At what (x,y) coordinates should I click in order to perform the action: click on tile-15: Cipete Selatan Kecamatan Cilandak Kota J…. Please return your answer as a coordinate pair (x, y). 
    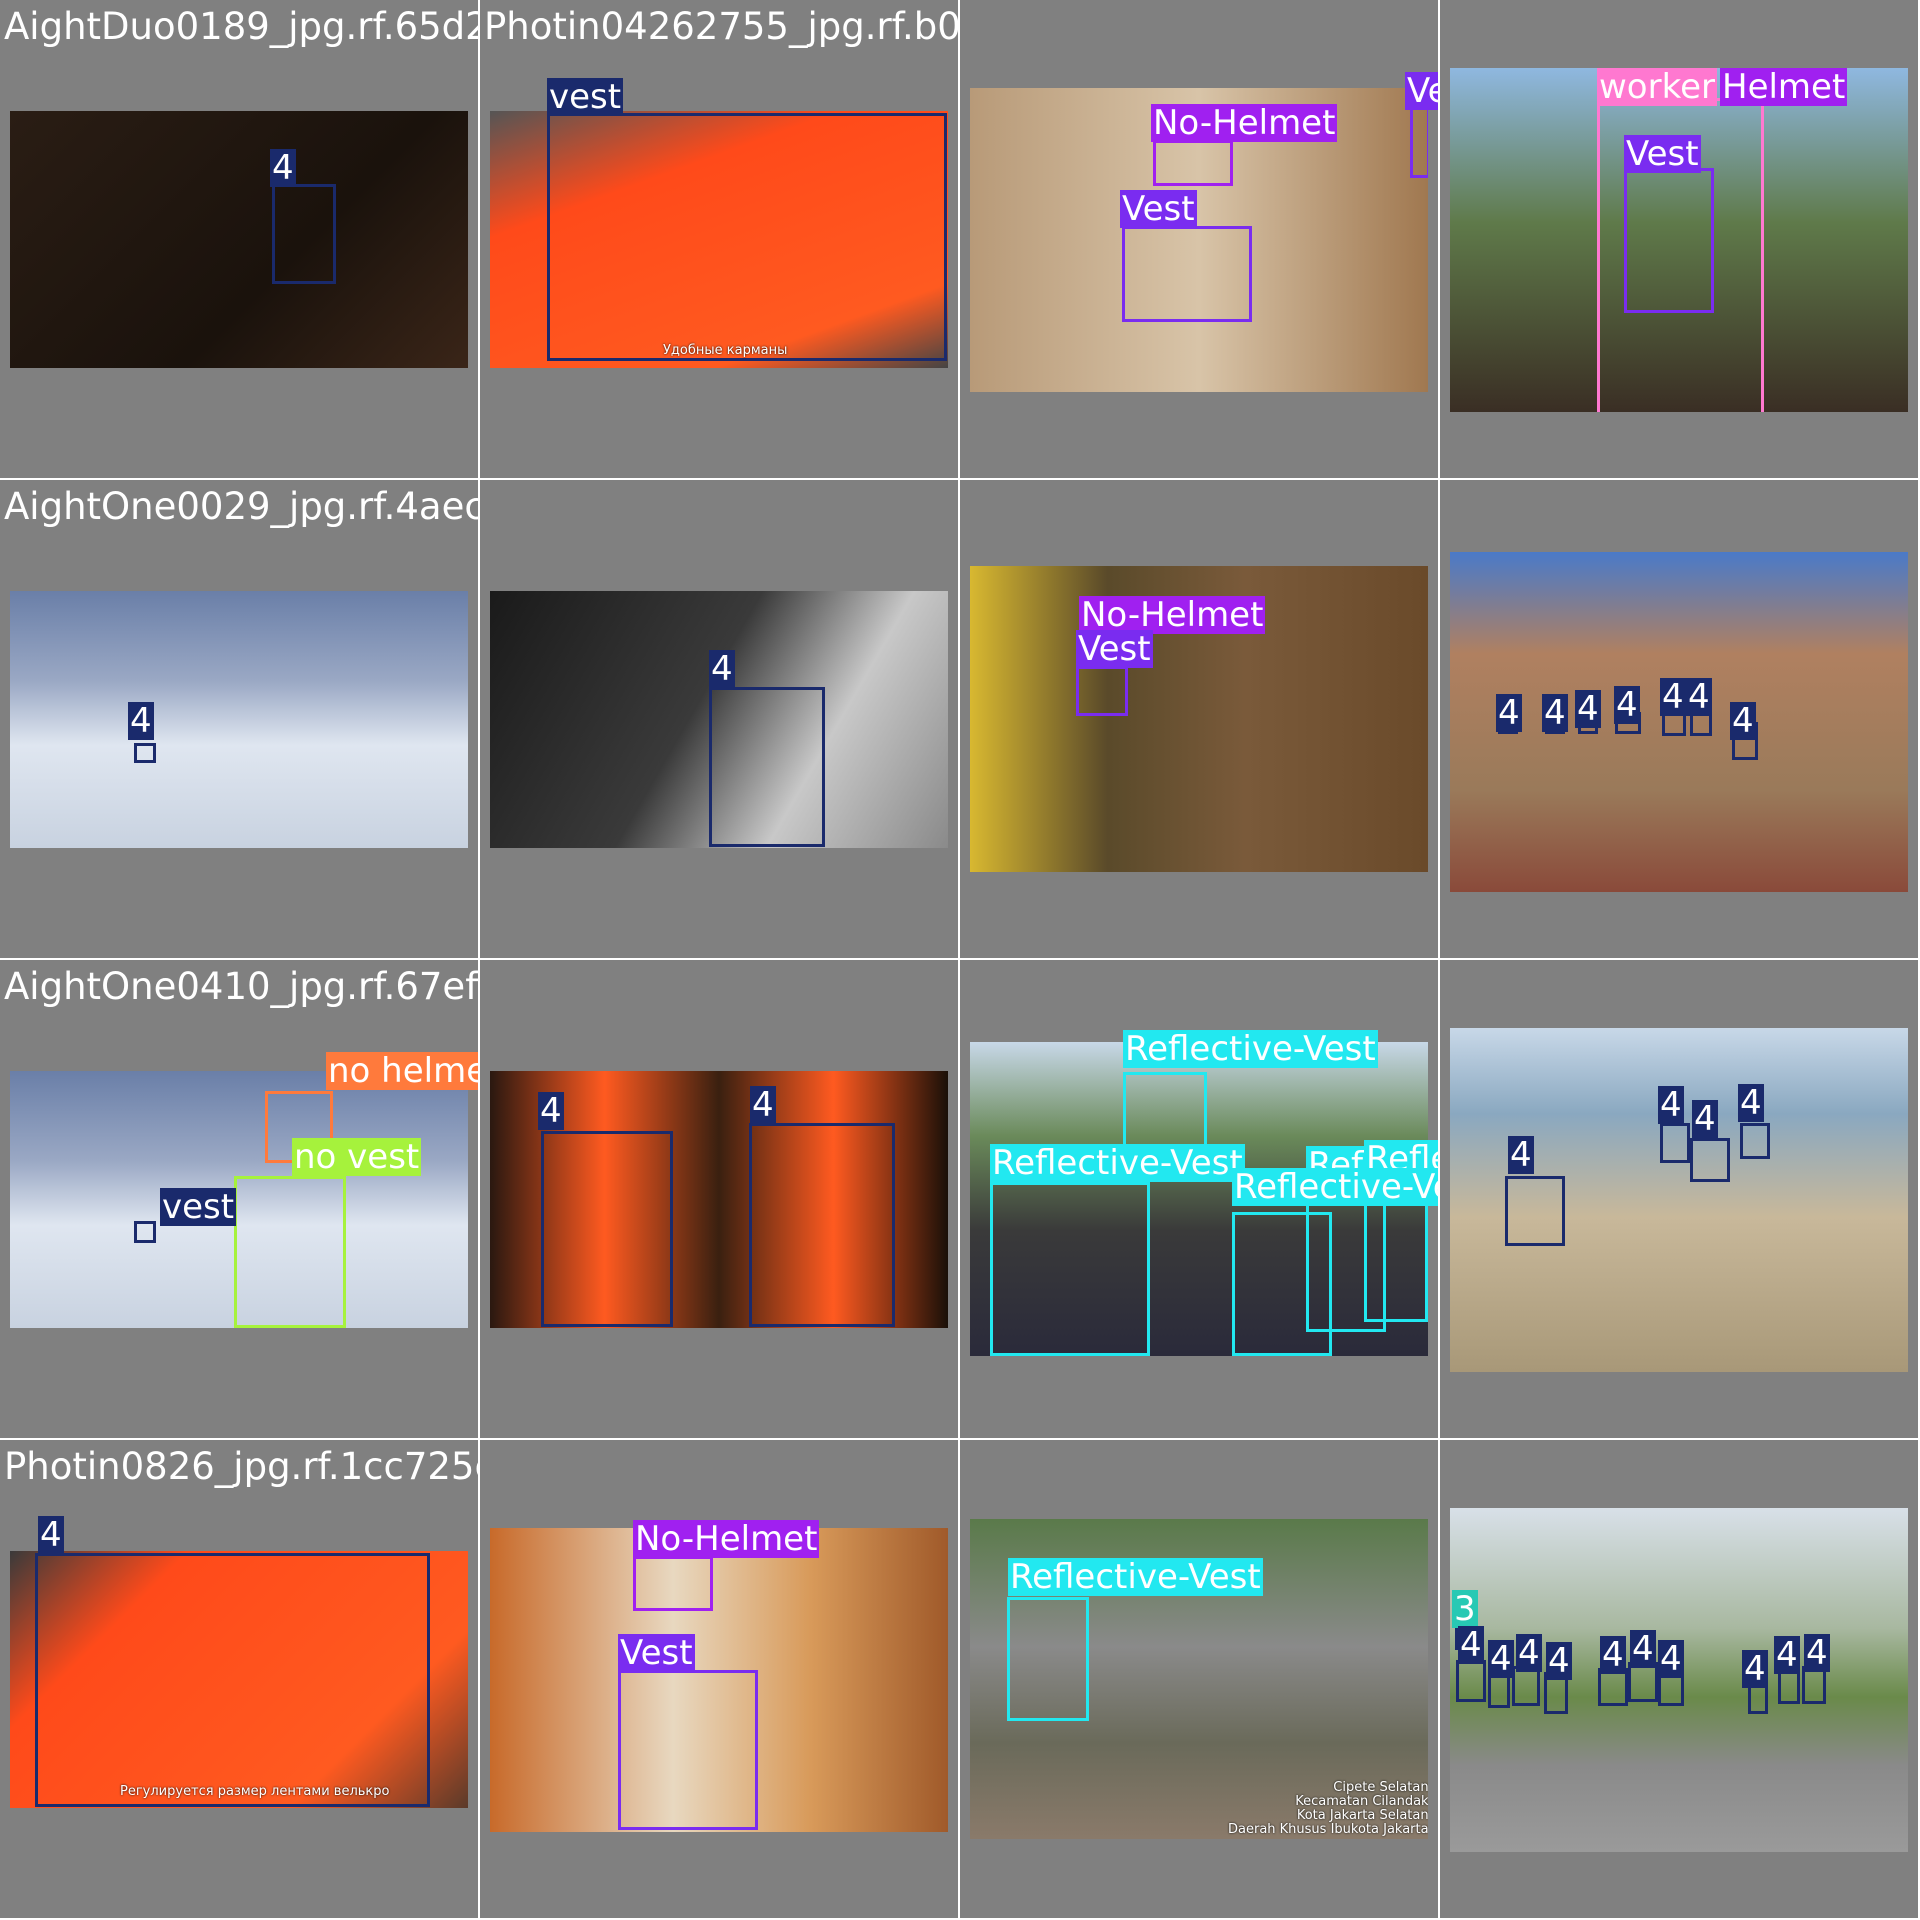
    Looking at the image, I should click on (1199, 1679).